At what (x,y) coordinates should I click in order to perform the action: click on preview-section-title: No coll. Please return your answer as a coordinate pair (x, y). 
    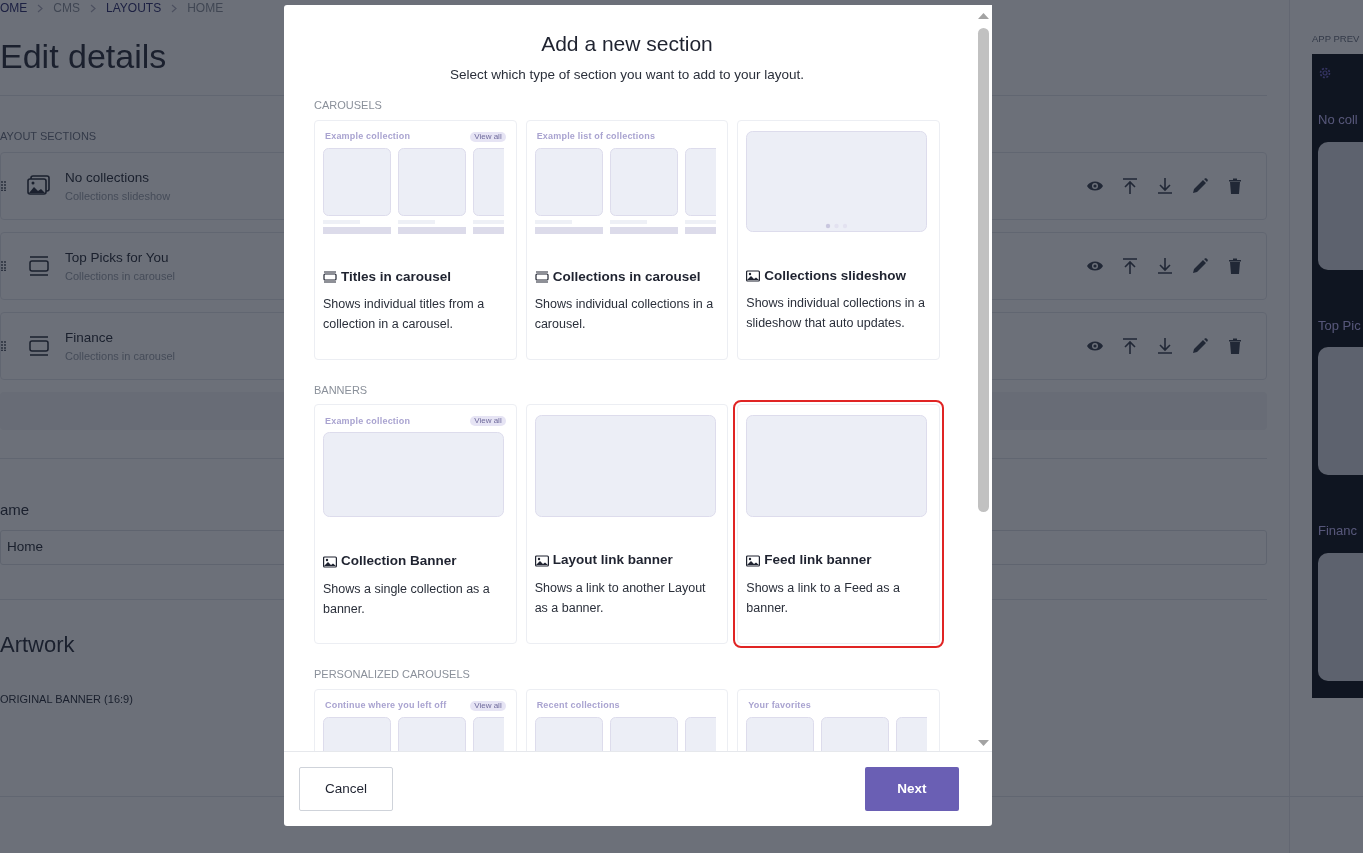
    Looking at the image, I should click on (1338, 120).